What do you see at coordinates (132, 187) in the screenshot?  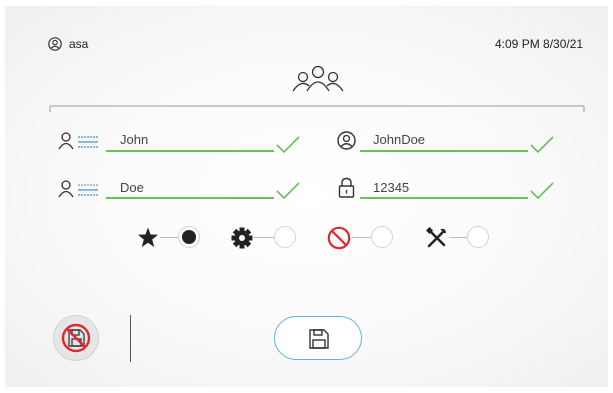 I see `last-name-input: Doe` at bounding box center [132, 187].